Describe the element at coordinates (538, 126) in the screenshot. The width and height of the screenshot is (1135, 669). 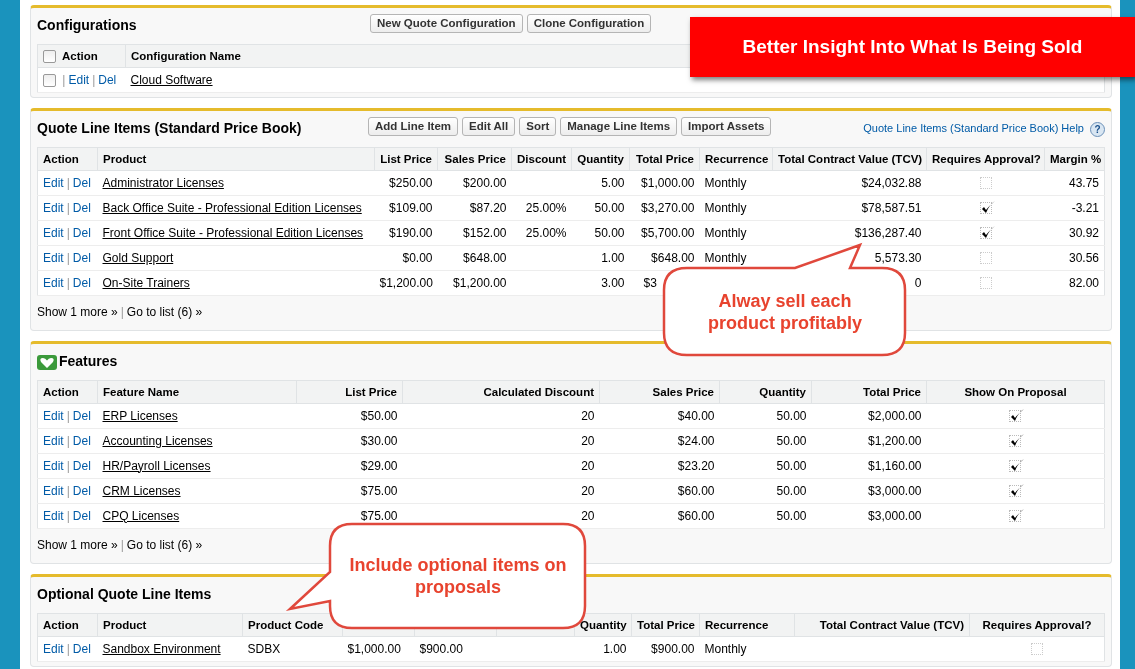
I see `toolbar-button: Sort` at that location.